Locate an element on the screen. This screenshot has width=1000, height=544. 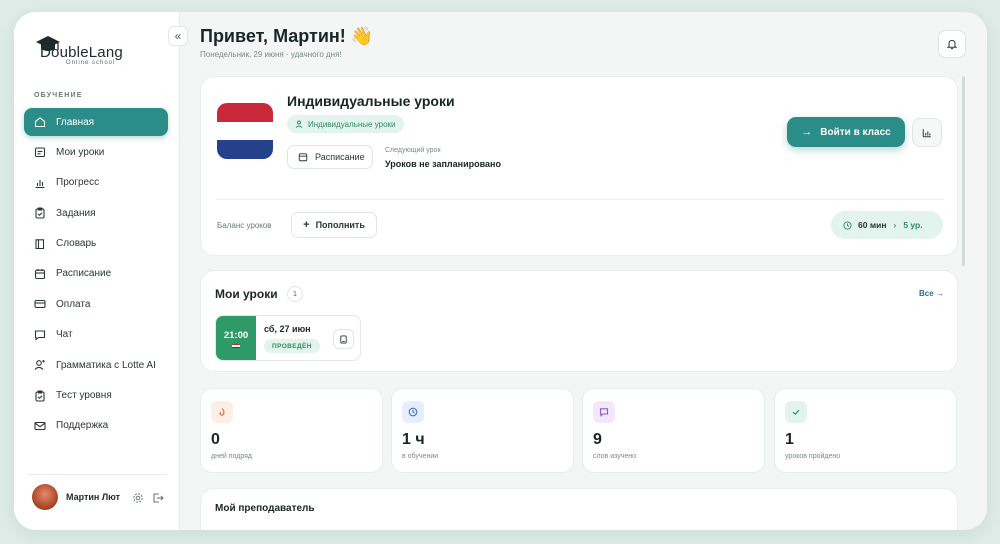
status-badge: ПРОВЕДЁН is located at coordinates (292, 346).